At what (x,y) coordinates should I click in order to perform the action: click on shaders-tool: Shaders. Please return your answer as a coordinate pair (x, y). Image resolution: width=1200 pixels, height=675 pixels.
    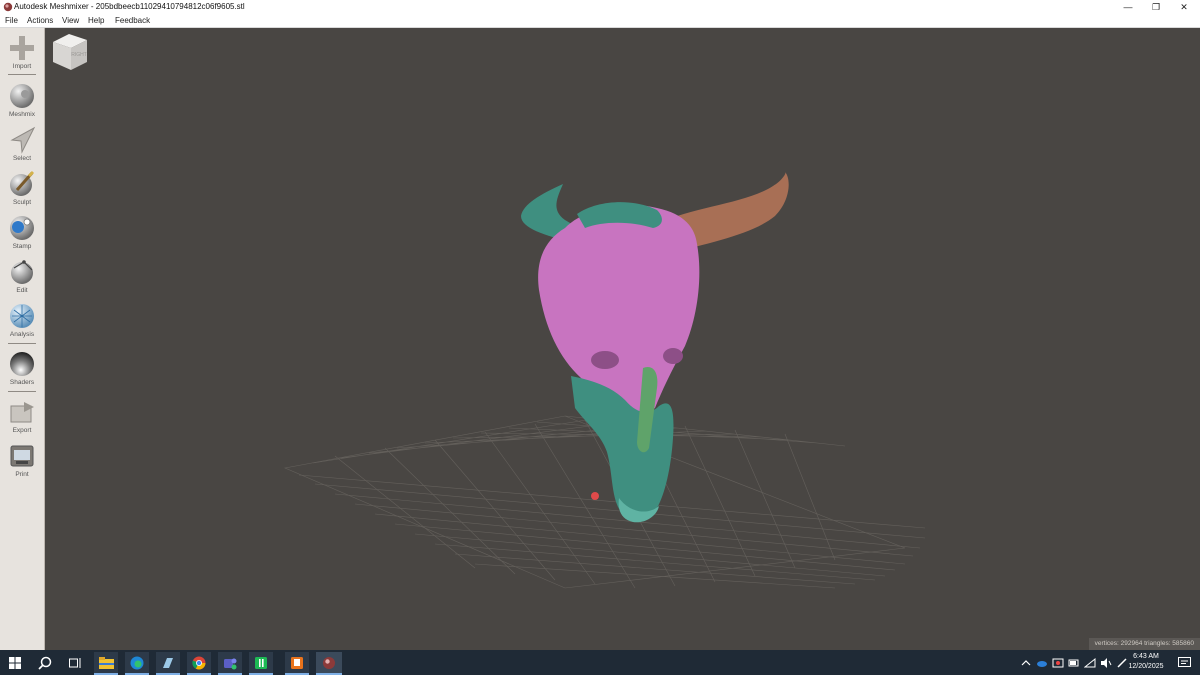
    Looking at the image, I should click on (22, 368).